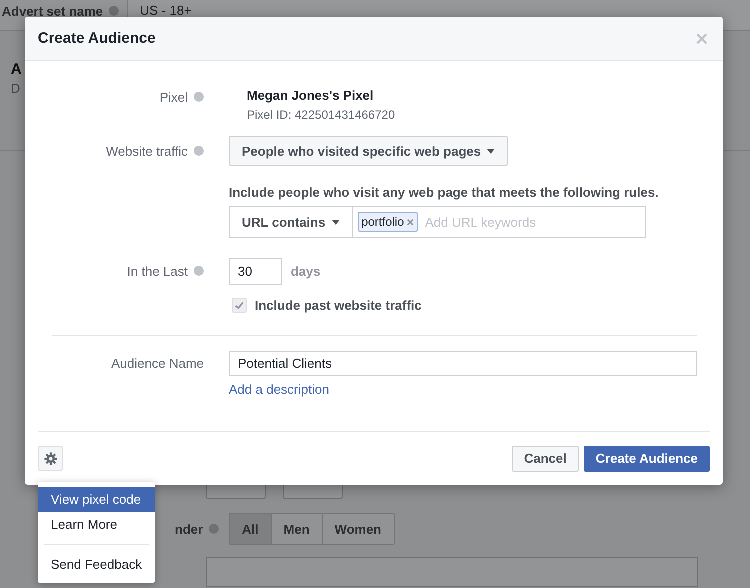  Describe the element at coordinates (158, 363) in the screenshot. I see `field-label: Audience Name` at that location.